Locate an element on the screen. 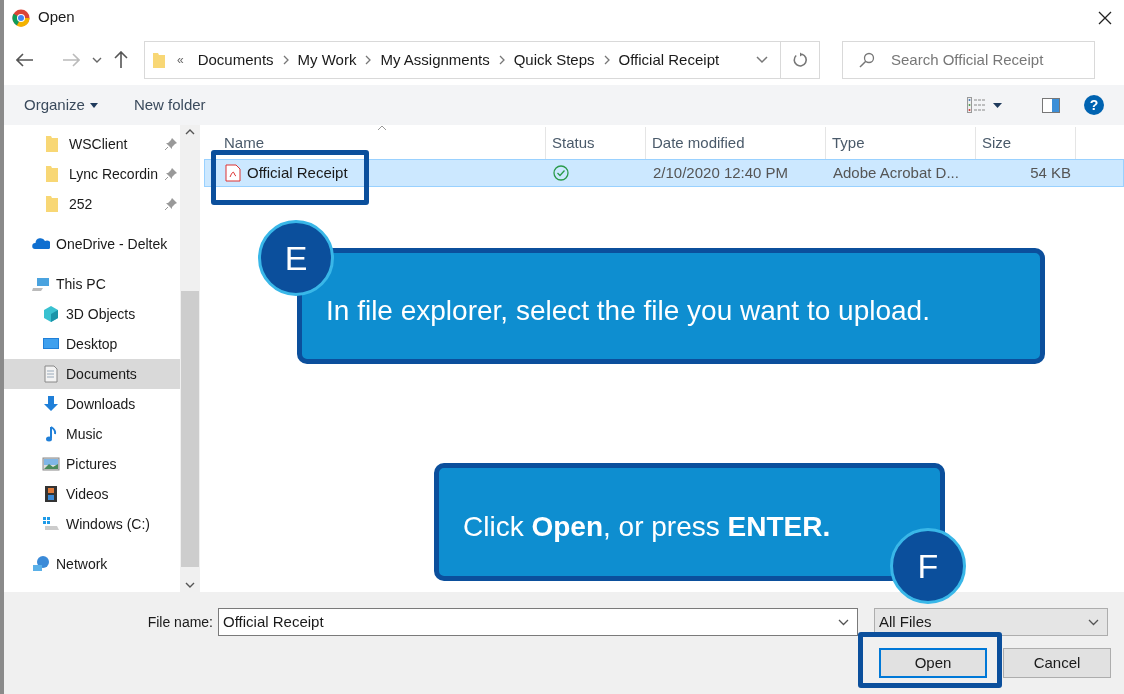 Image resolution: width=1124 pixels, height=694 pixels. date-cell-text: 2/10/2020 12:40 PM is located at coordinates (721, 172).